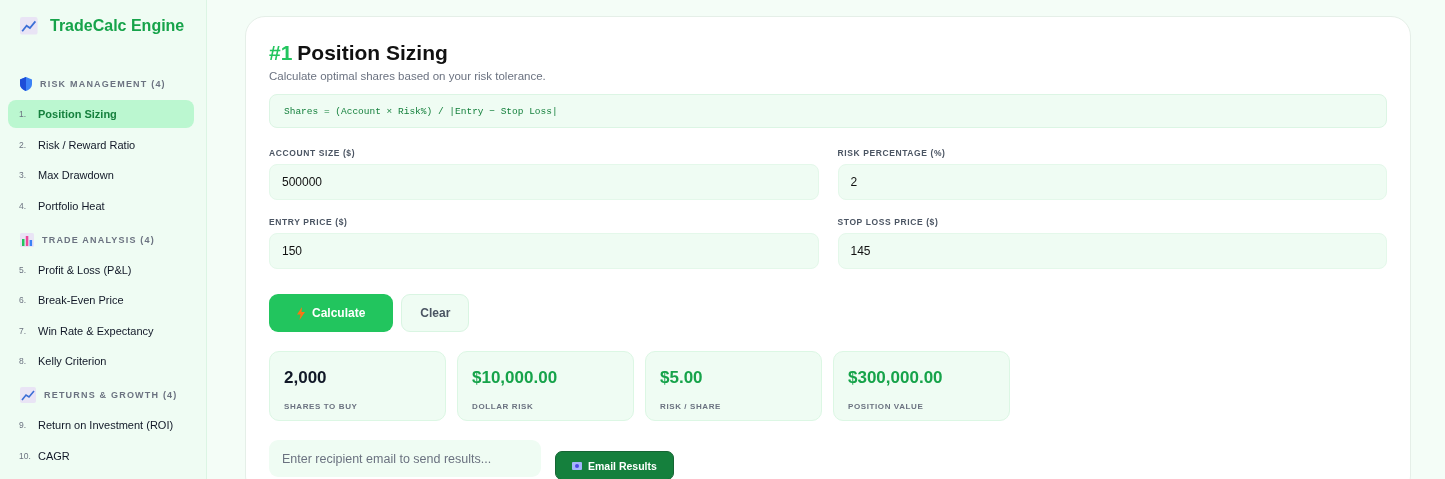  I want to click on sidebar-item: 4. Portfolio Heat, so click(101, 205).